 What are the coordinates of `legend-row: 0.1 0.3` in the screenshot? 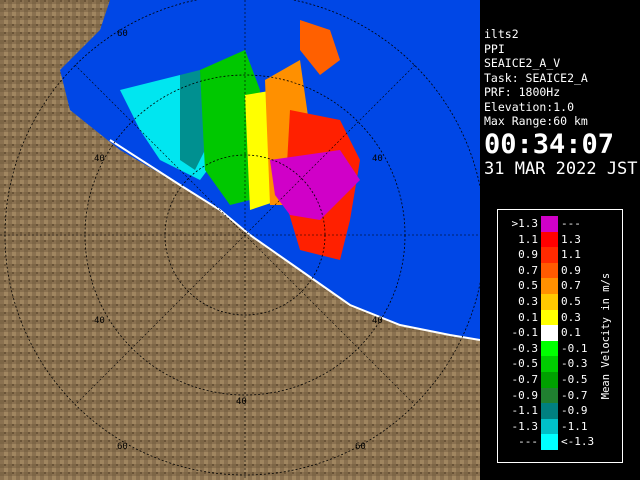 It's located at (550, 317).